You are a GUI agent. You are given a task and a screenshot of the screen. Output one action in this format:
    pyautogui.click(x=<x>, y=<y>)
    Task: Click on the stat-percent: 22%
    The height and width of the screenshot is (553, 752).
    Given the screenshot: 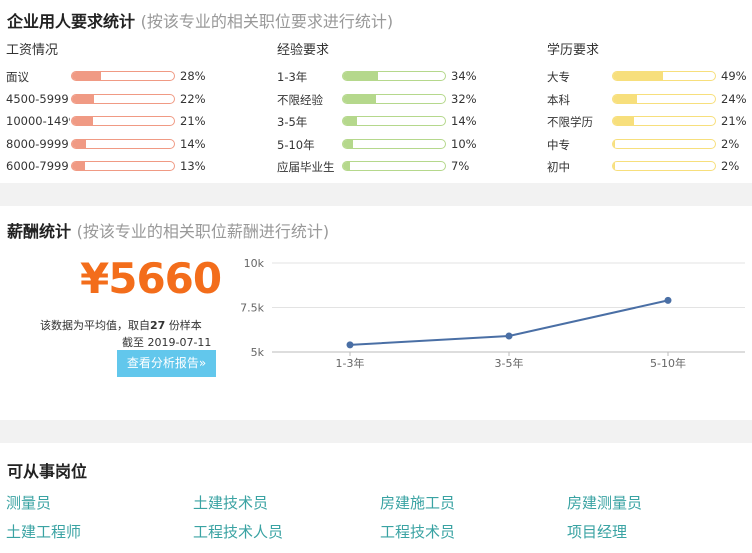 What is the action you would take?
    pyautogui.click(x=193, y=98)
    